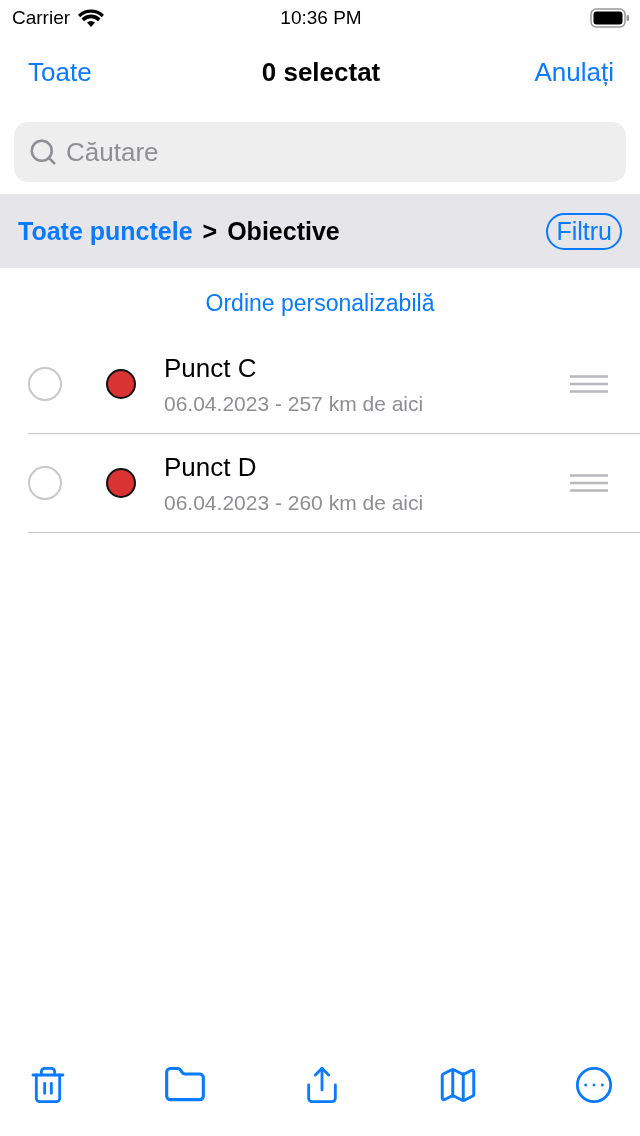 The width and height of the screenshot is (640, 1136). What do you see at coordinates (334, 384) in the screenshot?
I see `list-row: Punct C 06.04.2023 - 257 km de aici` at bounding box center [334, 384].